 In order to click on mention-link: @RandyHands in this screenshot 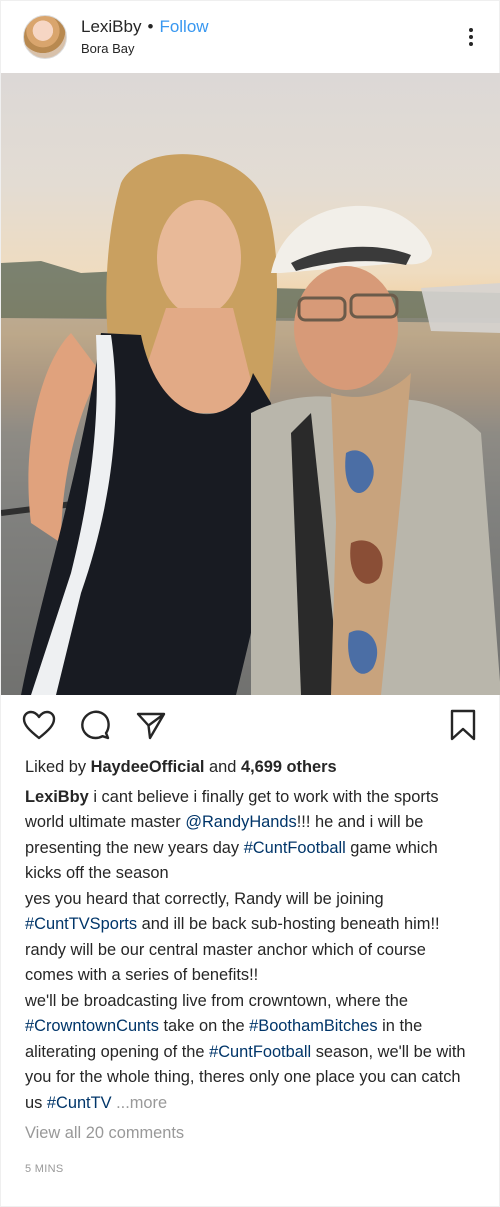, I will do `click(240, 822)`.